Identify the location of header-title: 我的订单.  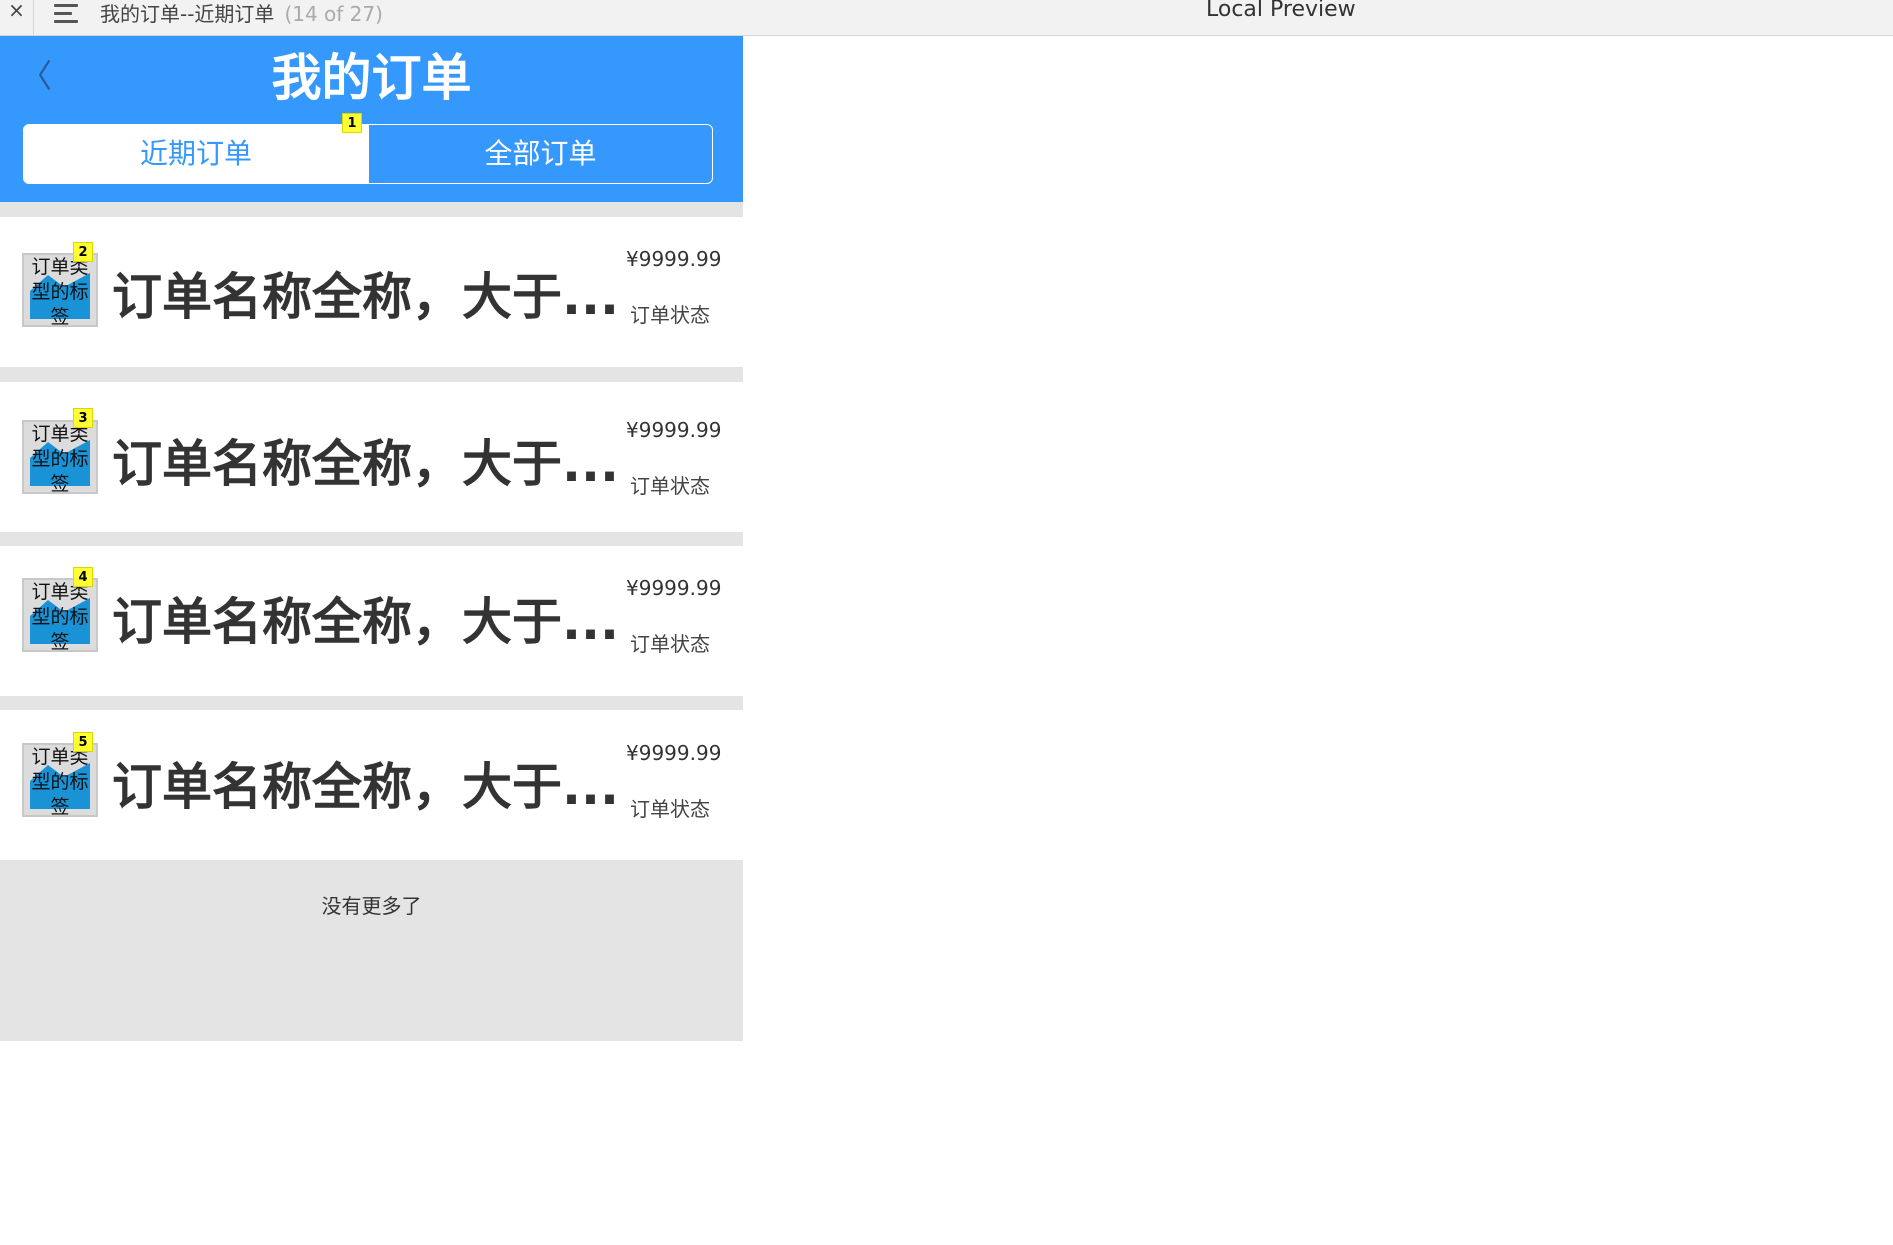
(371, 78).